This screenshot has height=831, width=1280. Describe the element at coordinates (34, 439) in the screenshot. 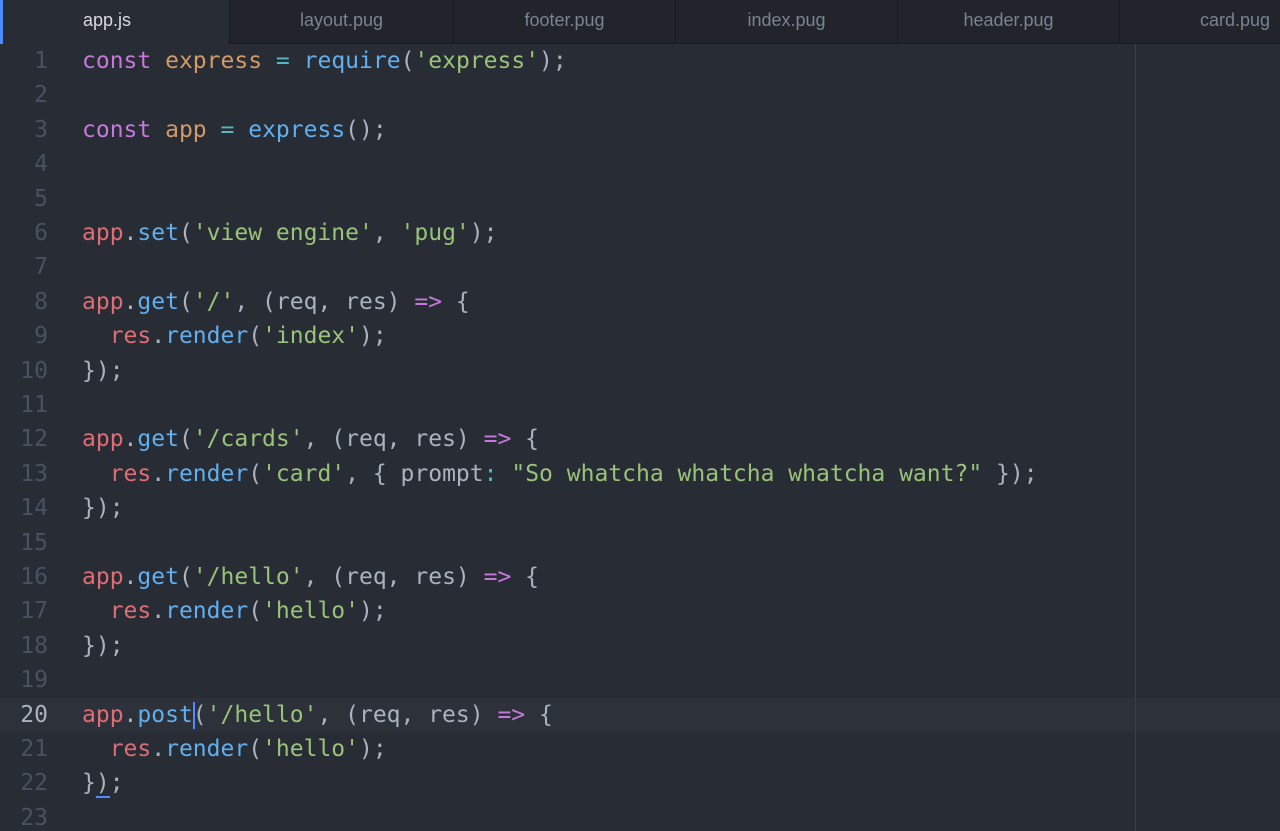

I see `line-number: 12` at that location.